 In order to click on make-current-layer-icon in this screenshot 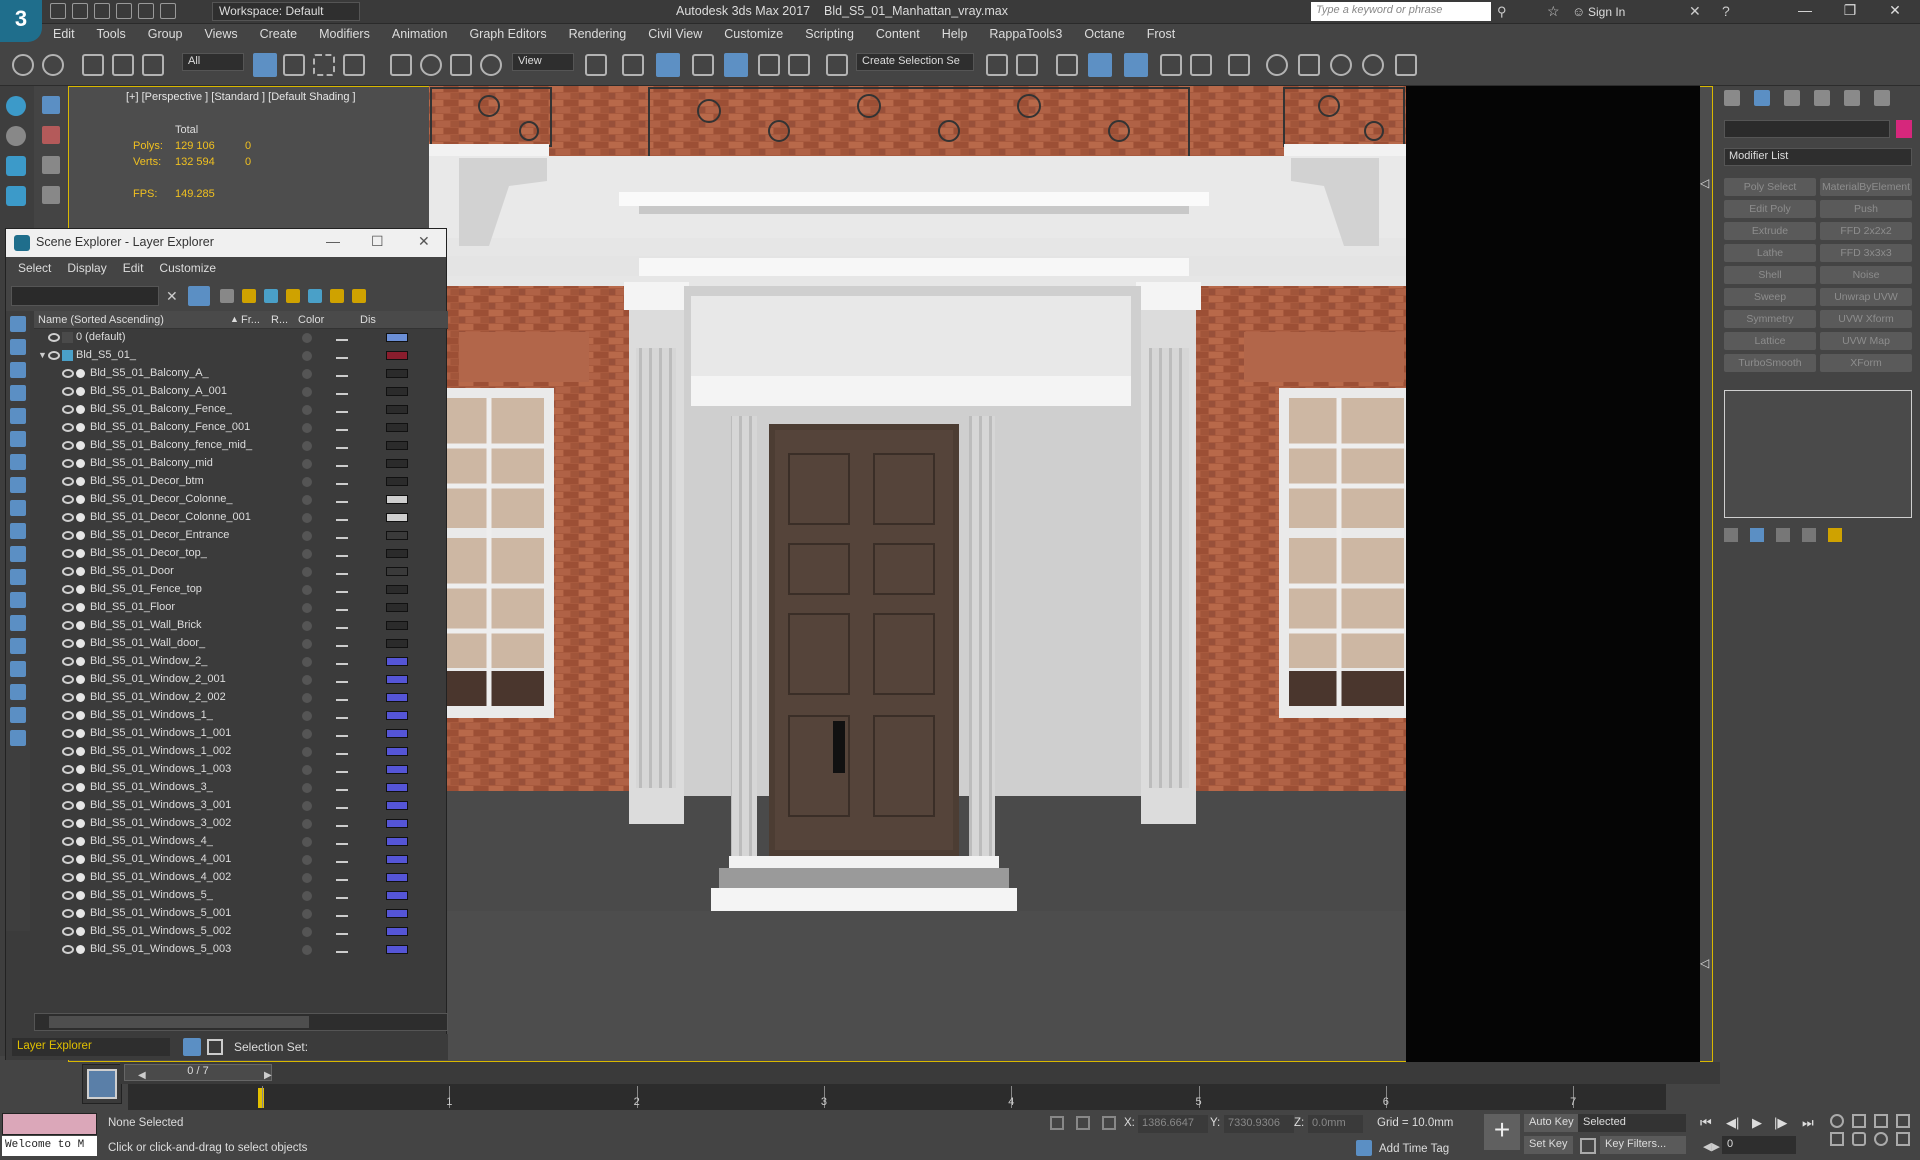, I will do `click(315, 296)`.